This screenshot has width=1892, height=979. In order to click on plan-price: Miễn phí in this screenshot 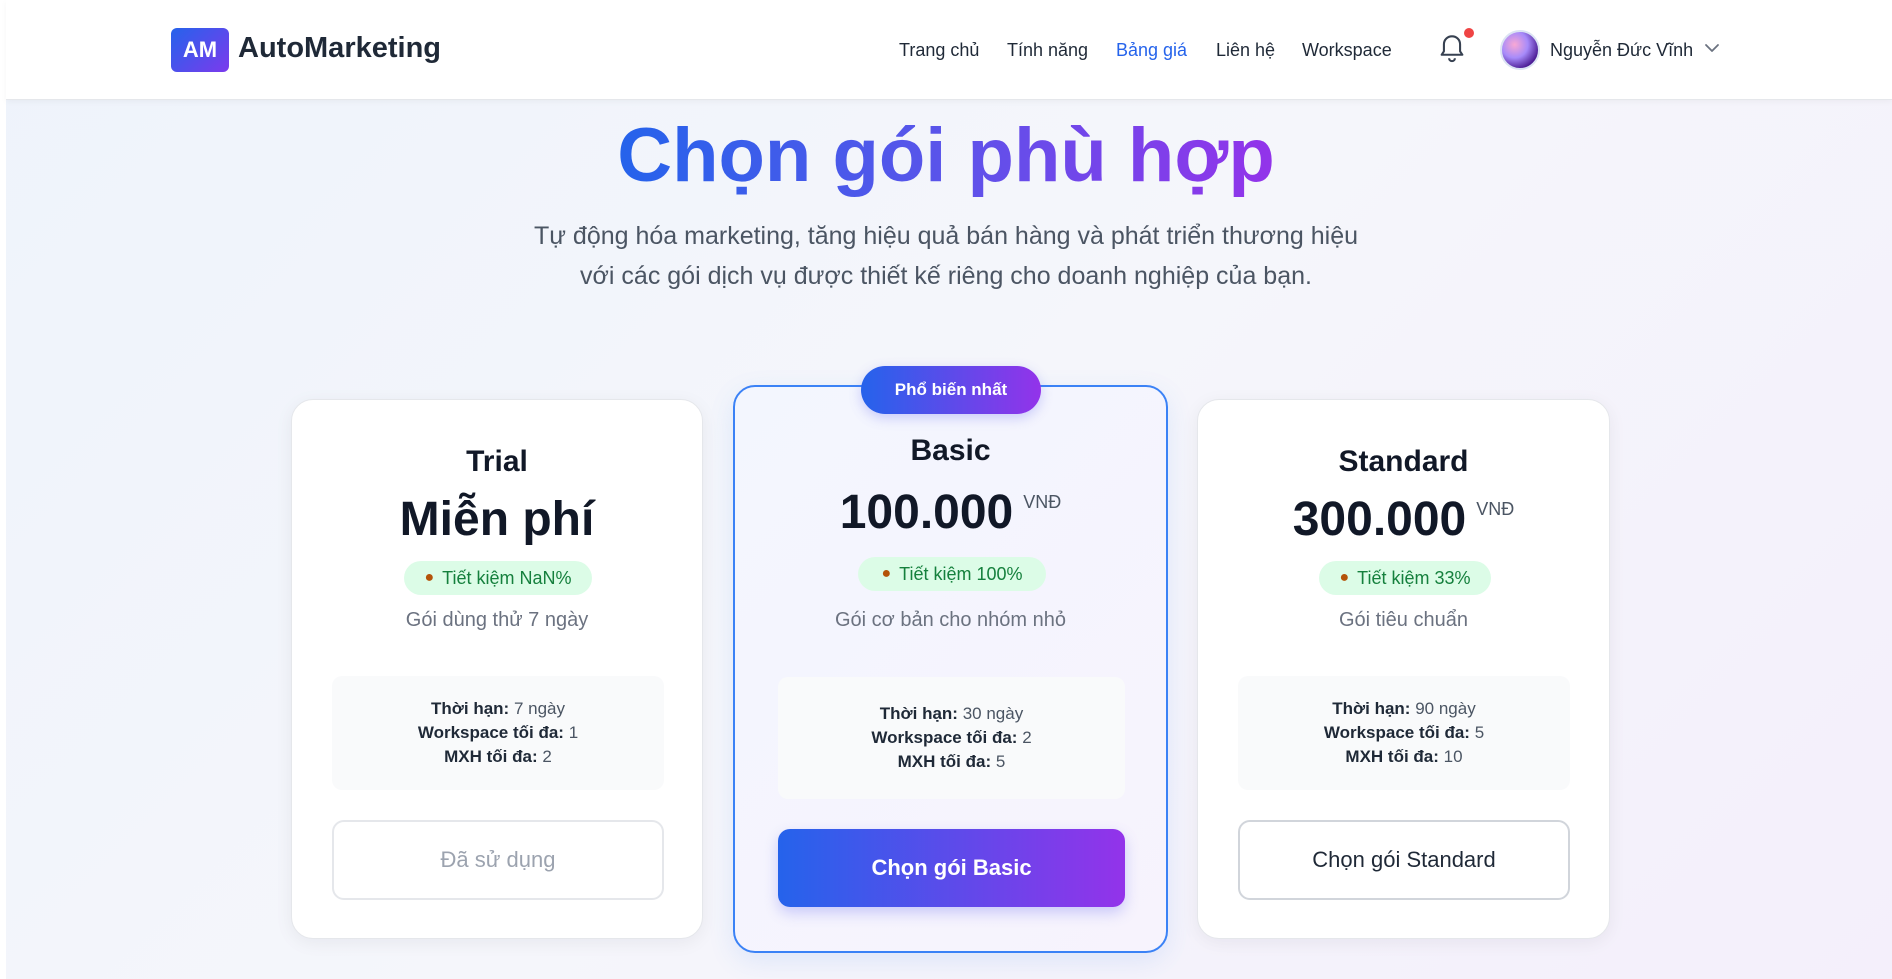, I will do `click(497, 519)`.